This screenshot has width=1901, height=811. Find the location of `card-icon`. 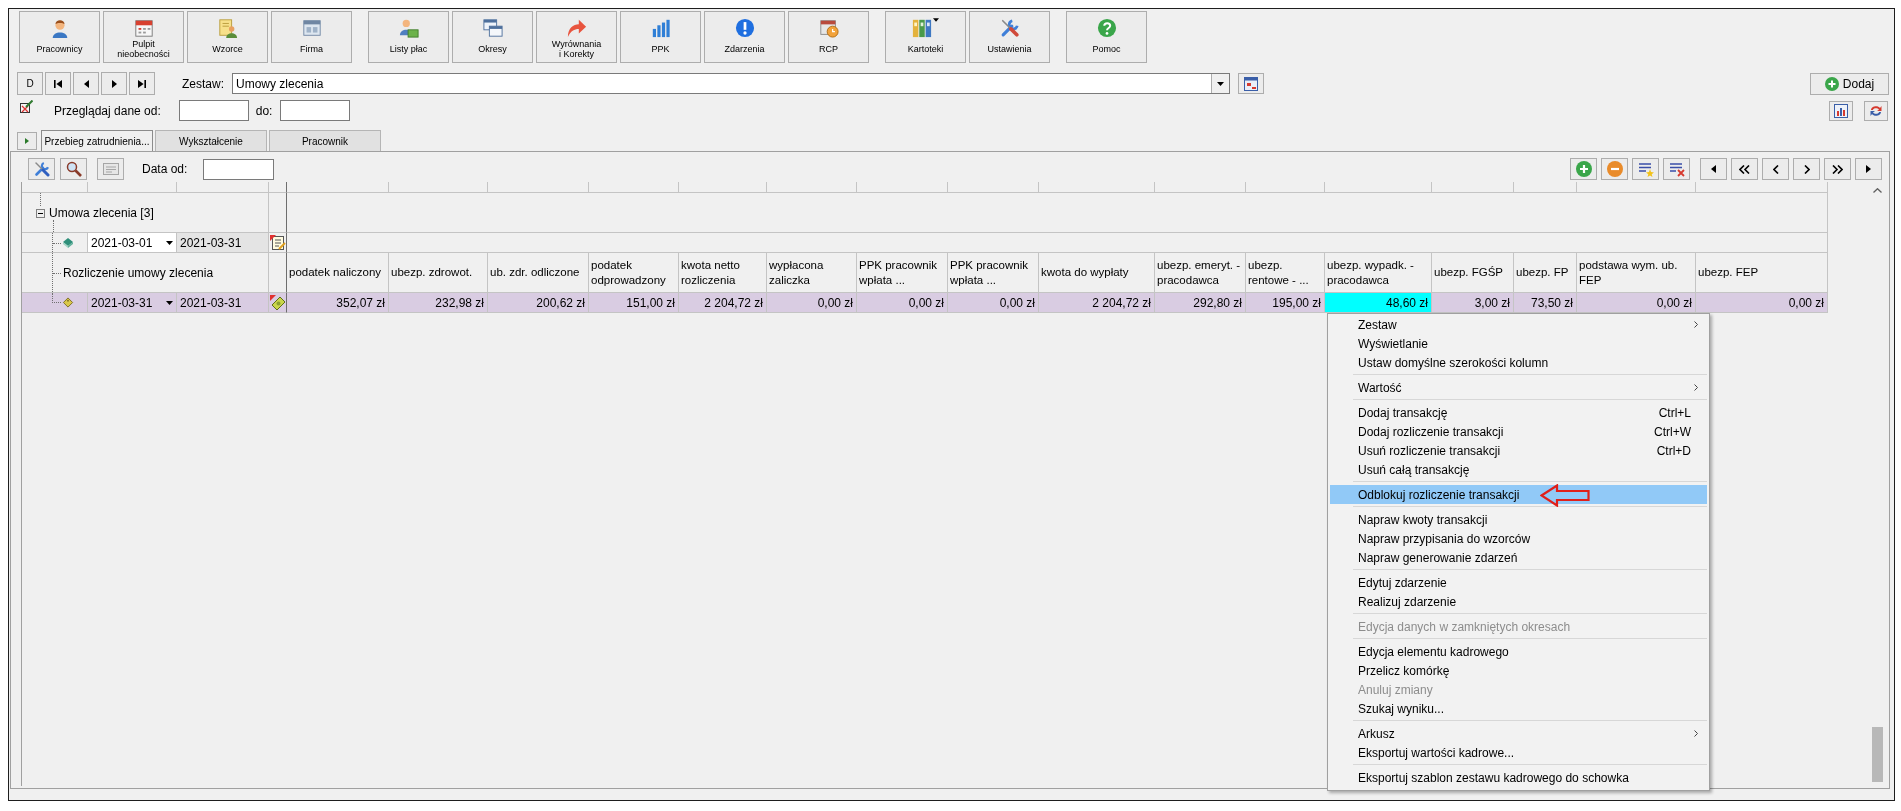

card-icon is located at coordinates (110, 169).